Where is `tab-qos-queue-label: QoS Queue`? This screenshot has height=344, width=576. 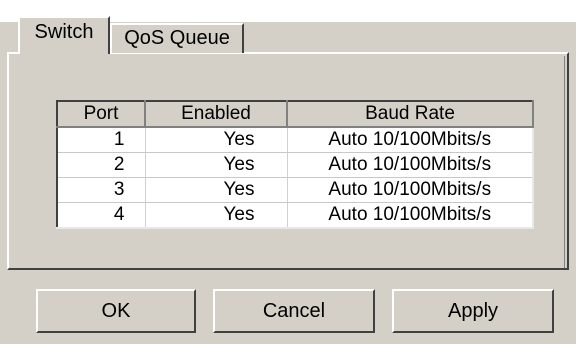
tab-qos-queue-label: QoS Queue is located at coordinates (177, 38).